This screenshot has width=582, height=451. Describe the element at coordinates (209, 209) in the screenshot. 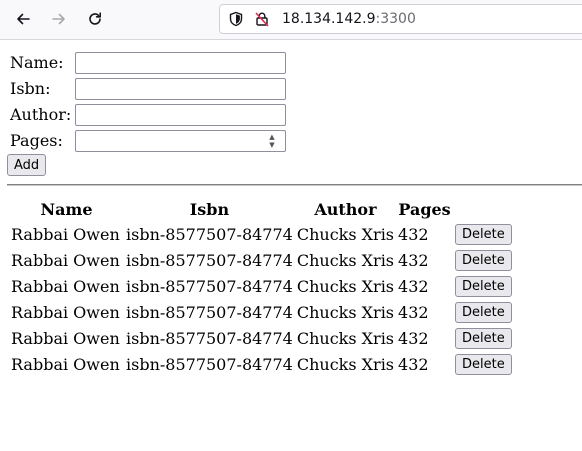

I see `header-isbn: Isbn` at that location.